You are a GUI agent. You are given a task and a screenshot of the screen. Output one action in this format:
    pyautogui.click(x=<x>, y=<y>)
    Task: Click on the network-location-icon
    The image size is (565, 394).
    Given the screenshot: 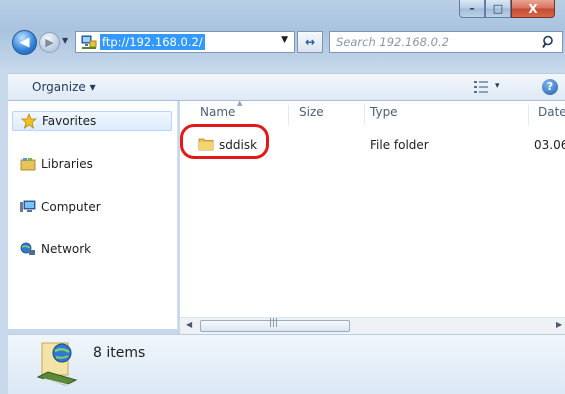 What is the action you would take?
    pyautogui.click(x=57, y=364)
    